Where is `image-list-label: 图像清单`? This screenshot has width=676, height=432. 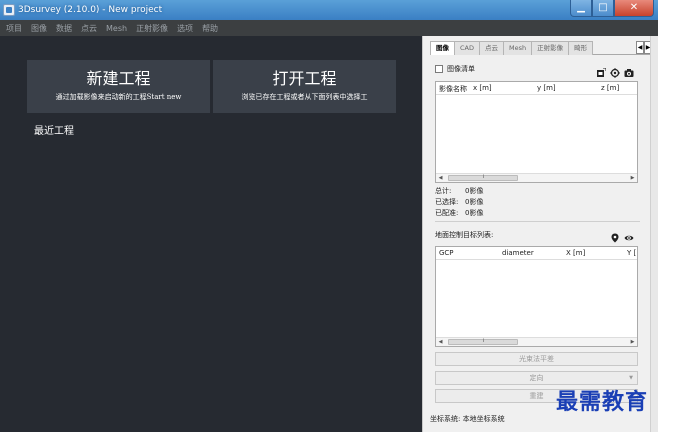 image-list-label: 图像清单 is located at coordinates (461, 69).